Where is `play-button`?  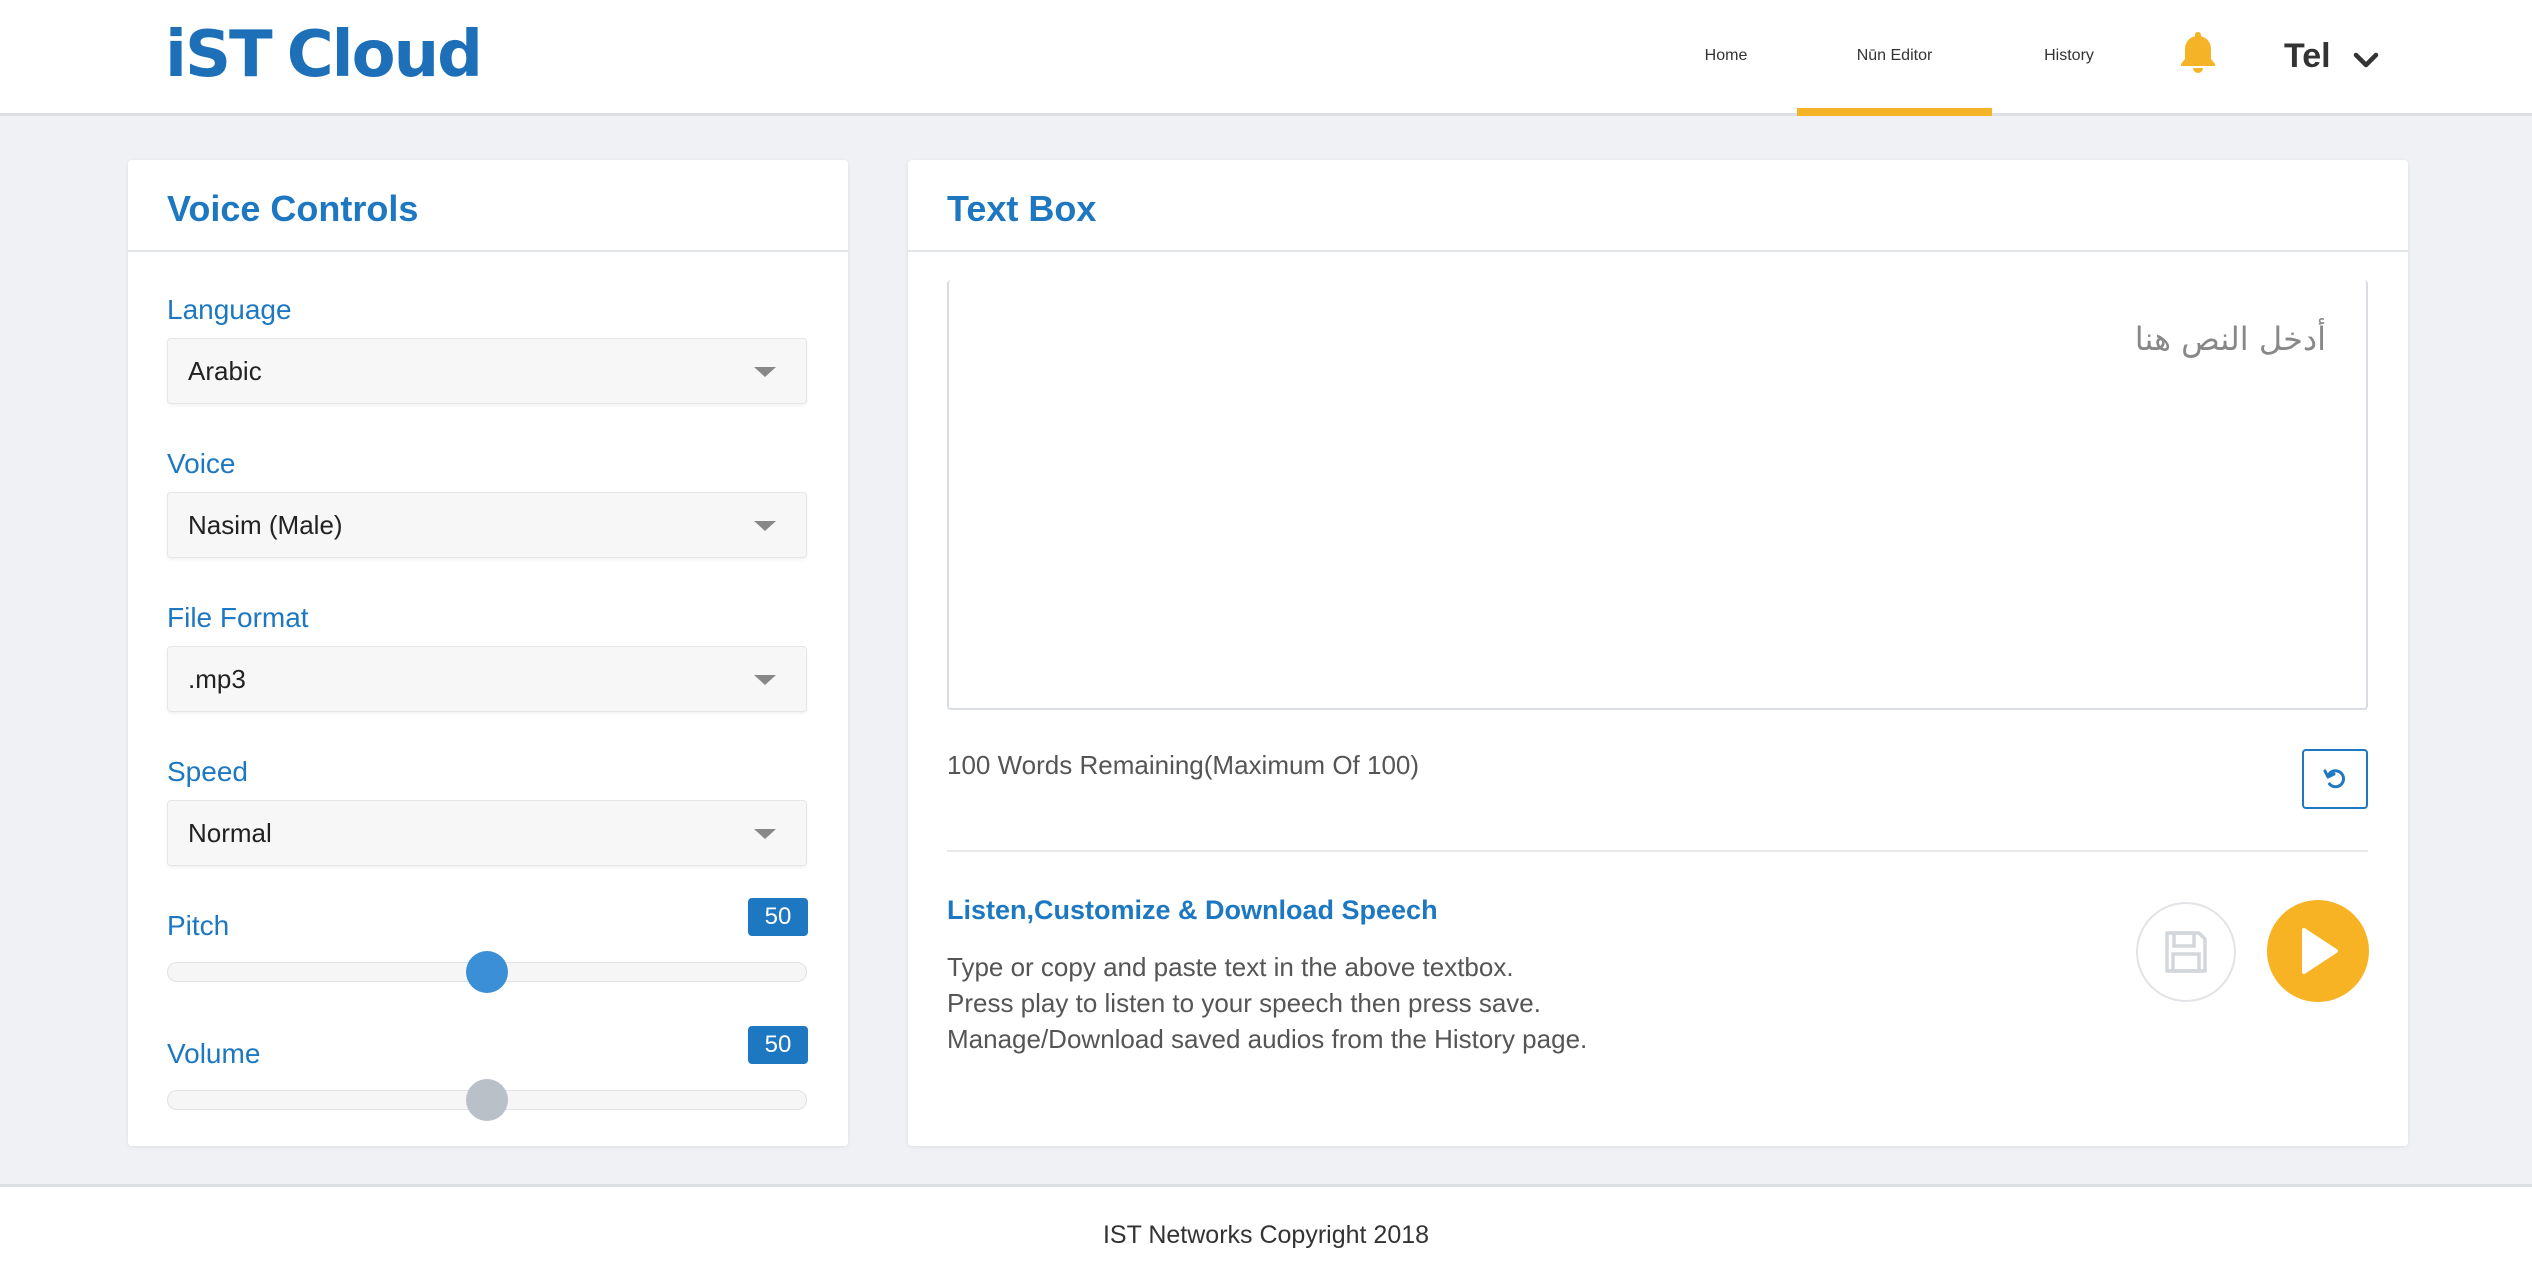 play-button is located at coordinates (2318, 951).